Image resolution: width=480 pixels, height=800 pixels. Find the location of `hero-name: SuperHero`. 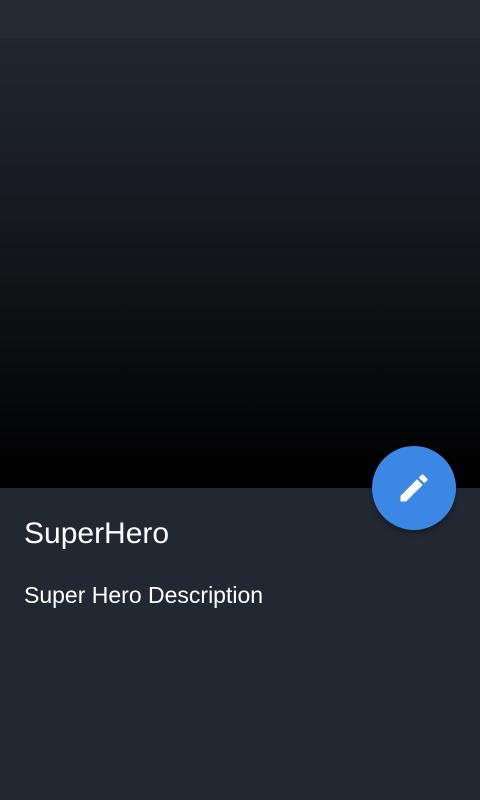

hero-name: SuperHero is located at coordinates (97, 533).